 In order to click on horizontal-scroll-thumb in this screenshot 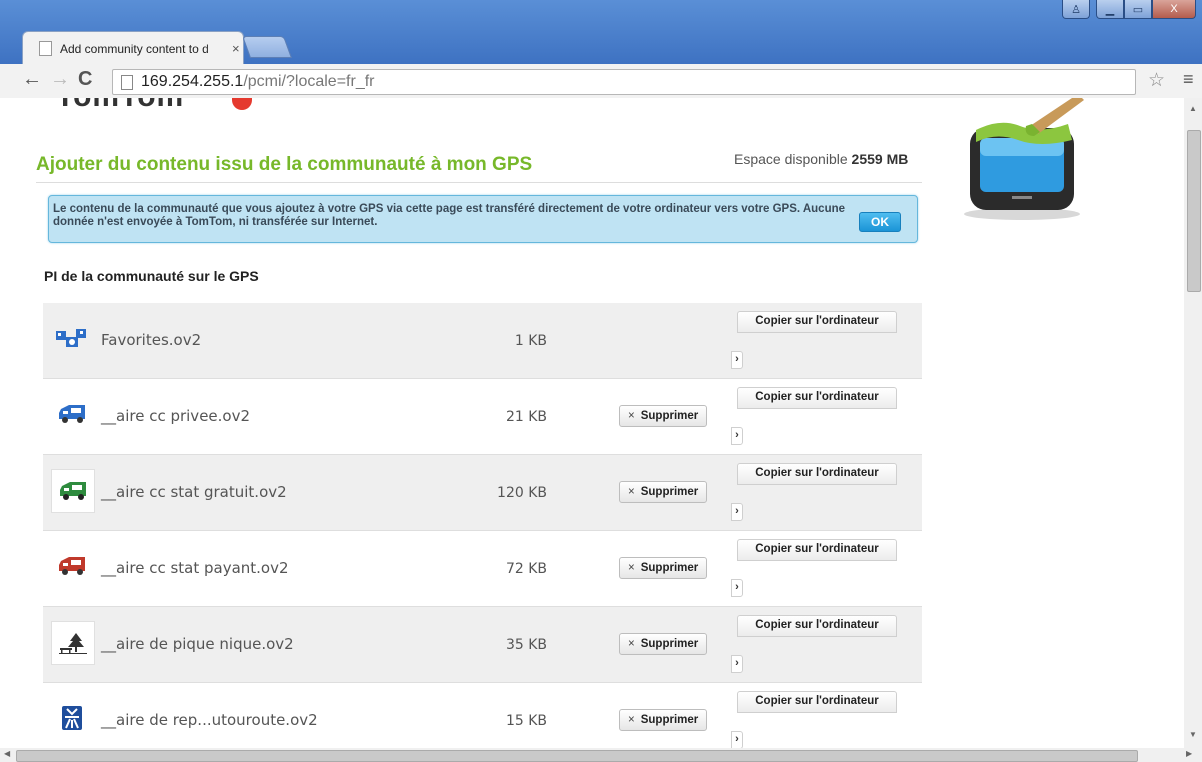, I will do `click(577, 756)`.